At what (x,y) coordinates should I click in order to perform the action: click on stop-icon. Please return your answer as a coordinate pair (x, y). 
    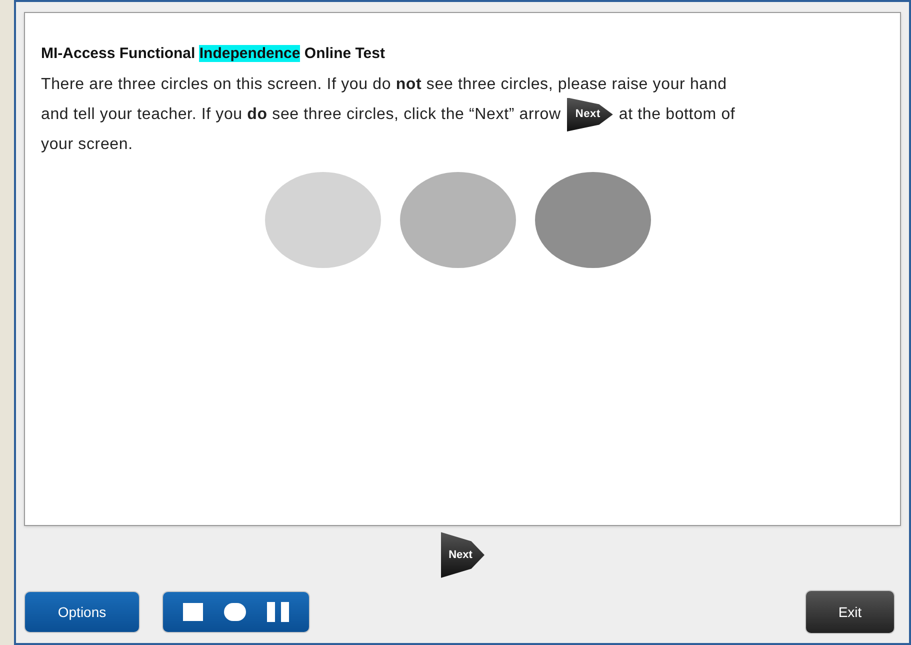
    Looking at the image, I should click on (193, 612).